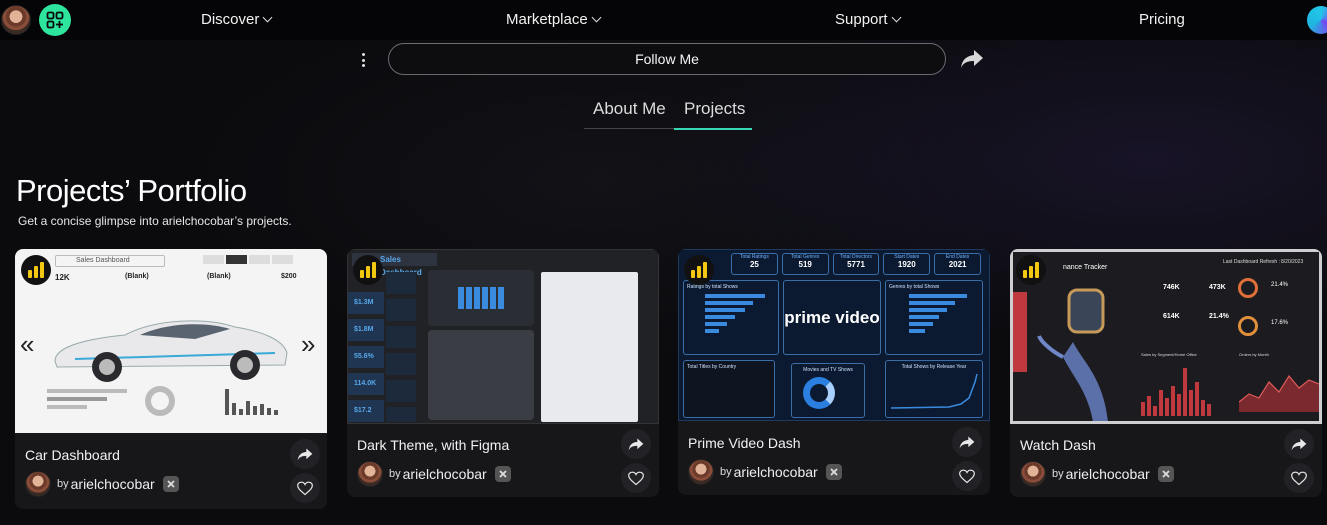 This screenshot has width=1327, height=525. Describe the element at coordinates (1171, 287) in the screenshot. I see `thumb-kpi: 746K` at that location.